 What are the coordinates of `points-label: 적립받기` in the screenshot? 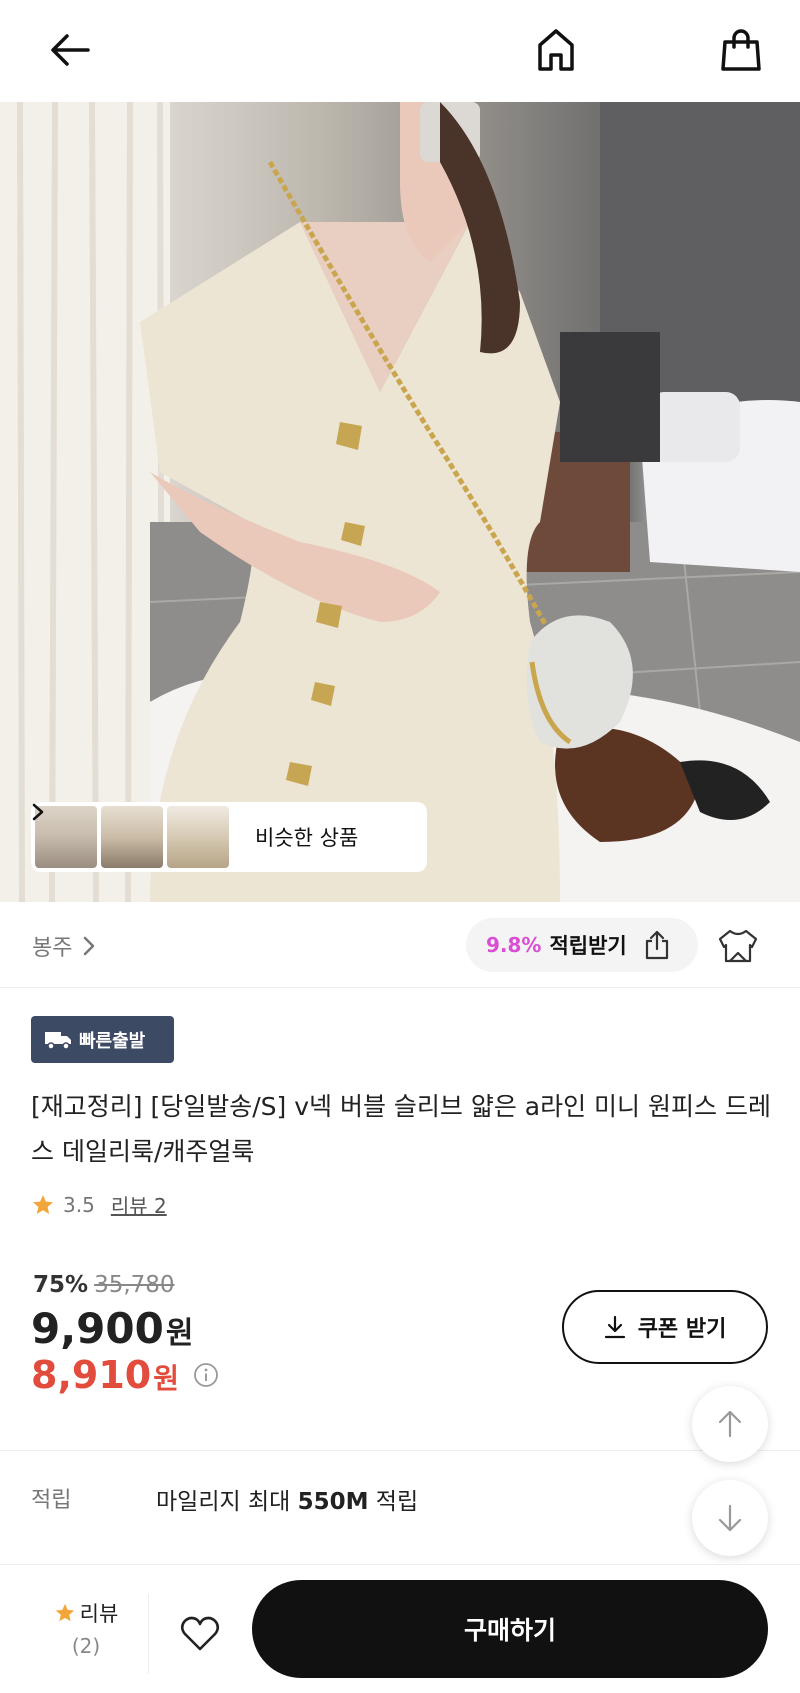 It's located at (588, 946).